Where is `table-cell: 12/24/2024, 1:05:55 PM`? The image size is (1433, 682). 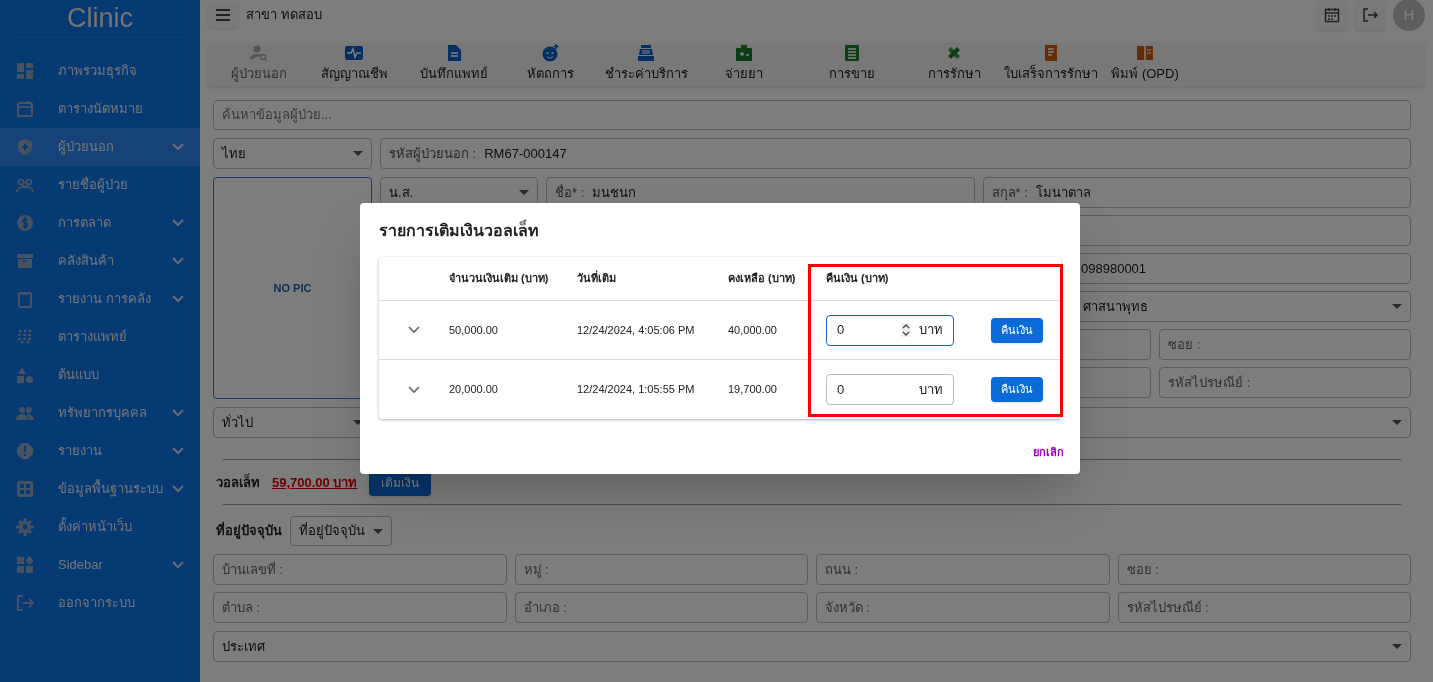 table-cell: 12/24/2024, 1:05:55 PM is located at coordinates (636, 389).